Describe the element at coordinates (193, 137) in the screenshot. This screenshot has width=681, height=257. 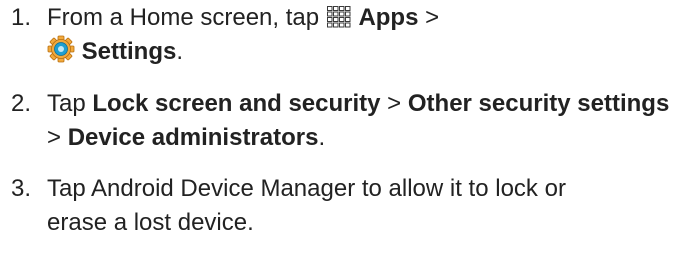
I see `device-administrators-label: Device administrators` at that location.